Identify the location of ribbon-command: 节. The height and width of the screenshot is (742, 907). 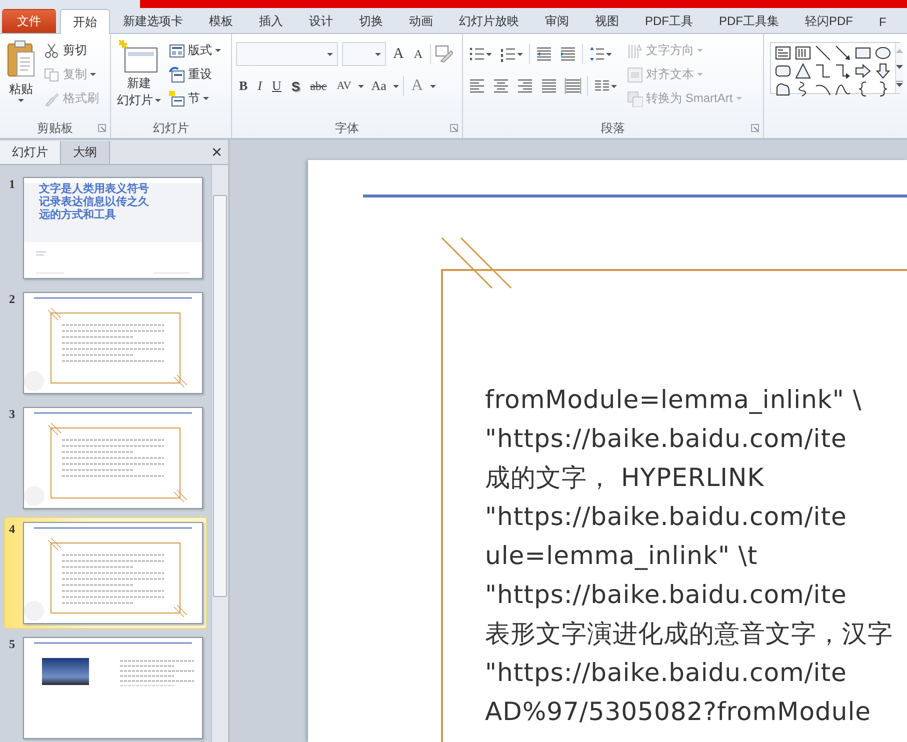
(195, 98).